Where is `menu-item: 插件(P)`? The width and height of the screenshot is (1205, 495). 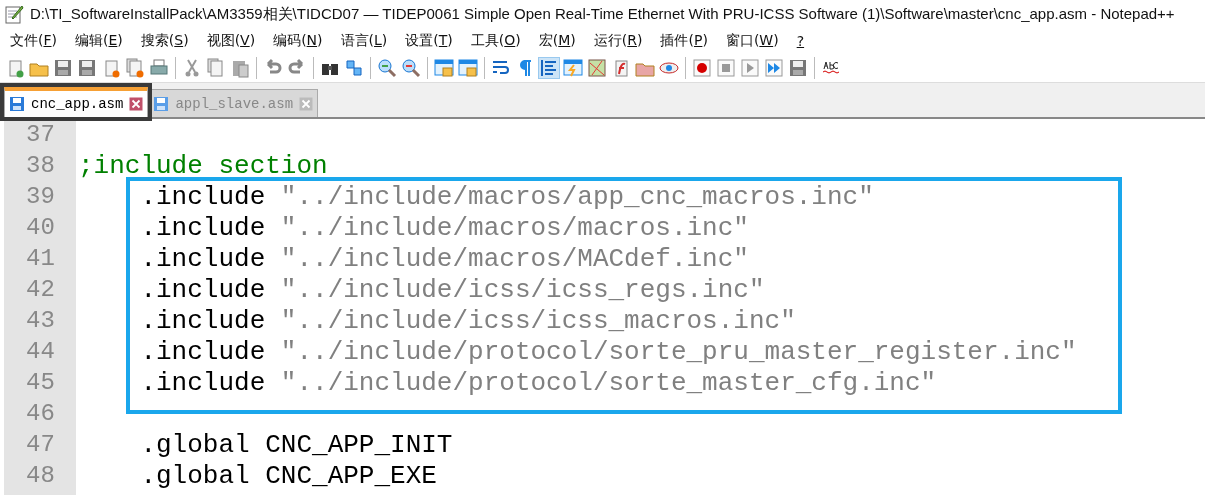 menu-item: 插件(P) is located at coordinates (684, 41).